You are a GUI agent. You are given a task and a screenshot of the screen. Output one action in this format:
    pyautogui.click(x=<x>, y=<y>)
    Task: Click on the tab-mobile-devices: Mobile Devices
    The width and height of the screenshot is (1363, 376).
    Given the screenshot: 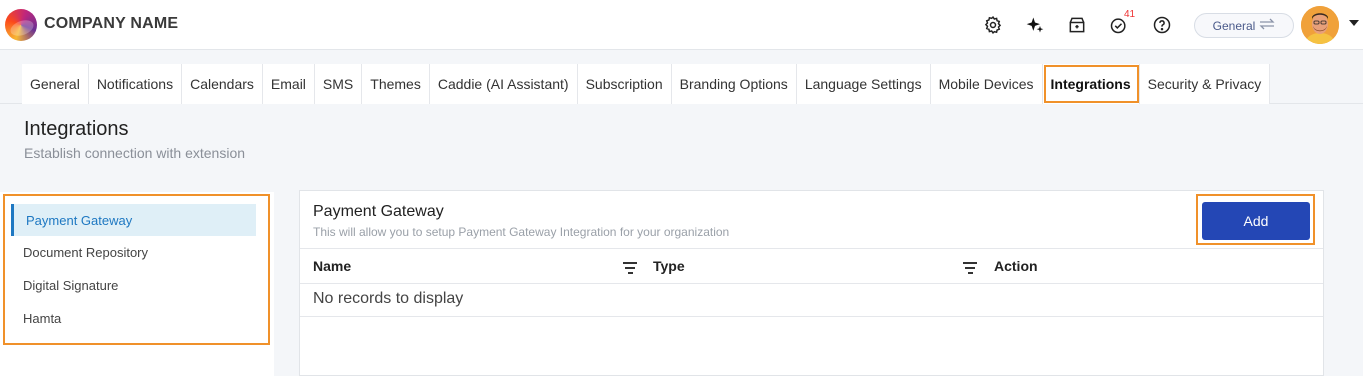 What is the action you would take?
    pyautogui.click(x=986, y=84)
    